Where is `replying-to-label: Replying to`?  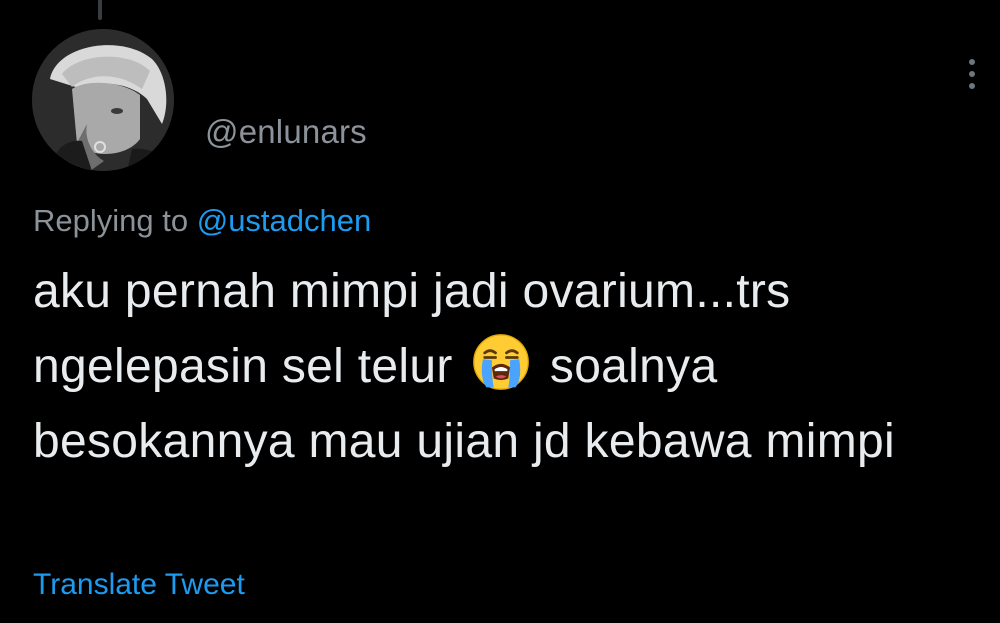
replying-to-label: Replying to is located at coordinates (111, 220).